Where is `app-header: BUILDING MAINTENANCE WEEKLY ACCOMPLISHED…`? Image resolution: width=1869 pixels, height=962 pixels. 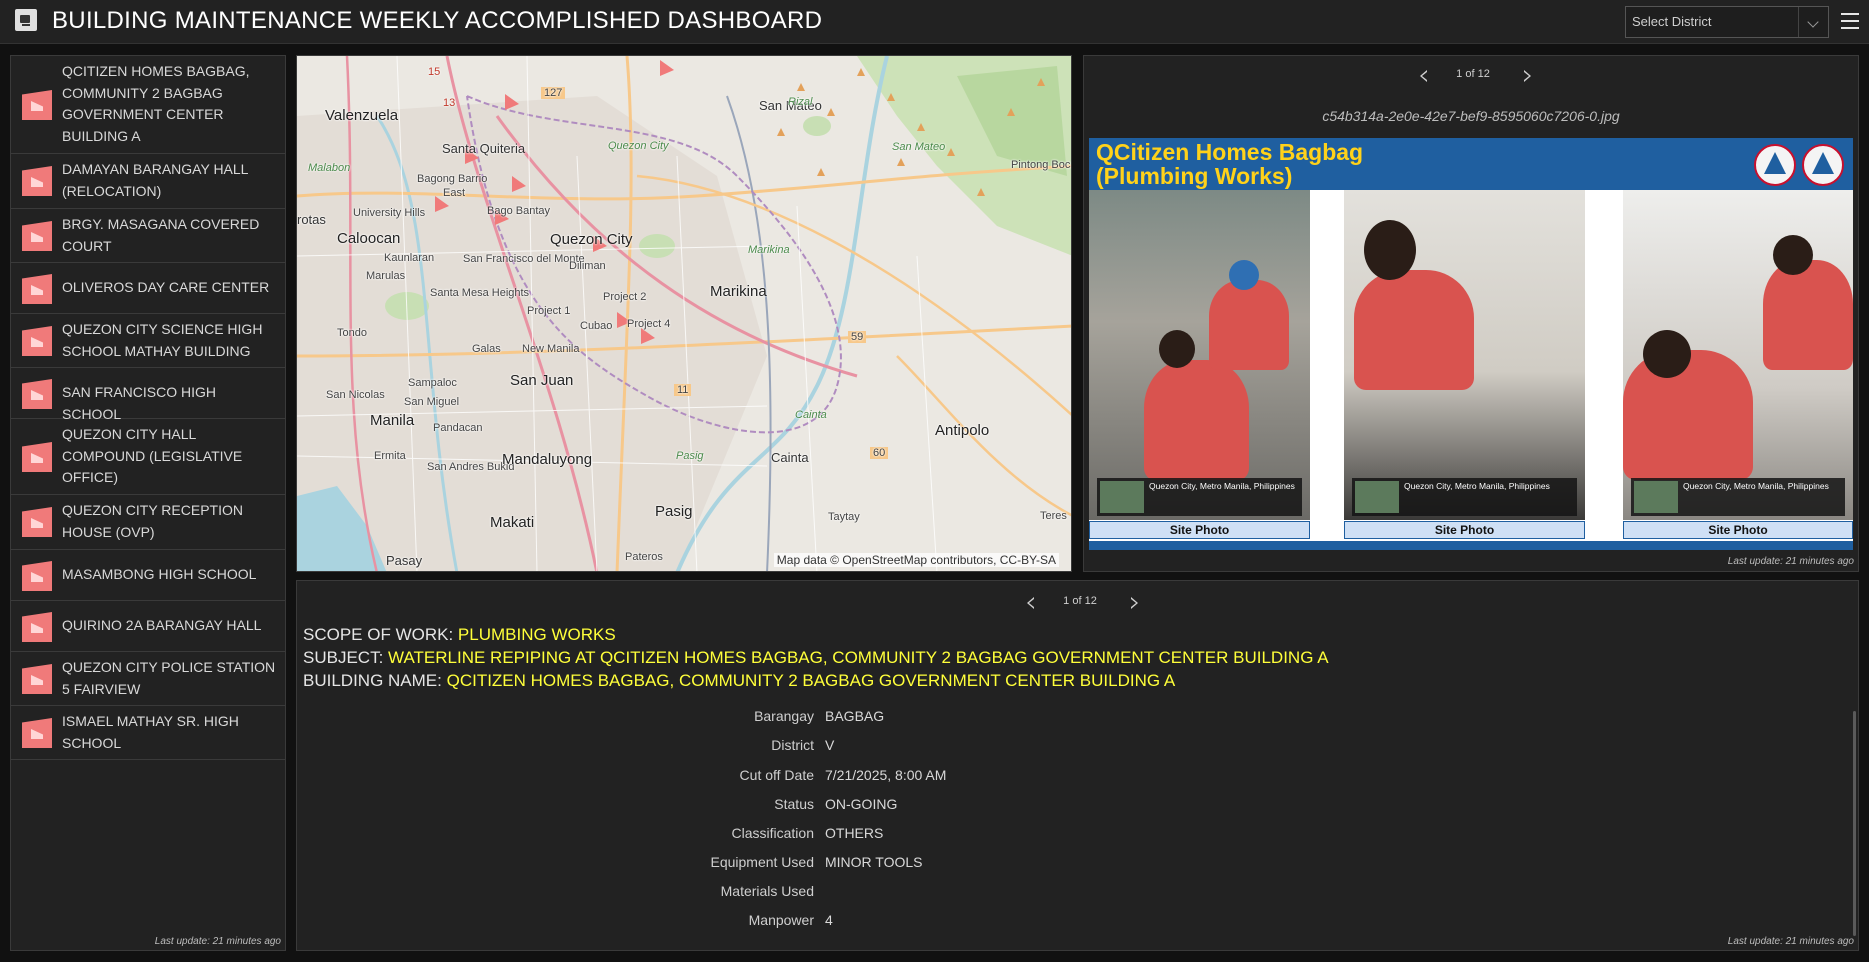
app-header: BUILDING MAINTENANCE WEEKLY ACCOMPLISHED… is located at coordinates (934, 22).